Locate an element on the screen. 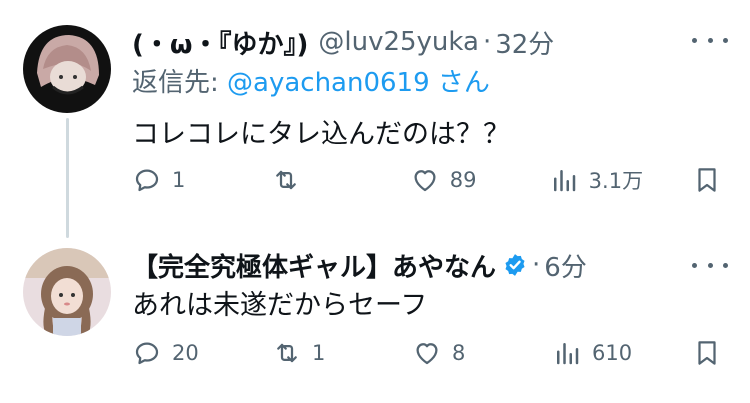 Image resolution: width=750 pixels, height=403 pixels. timestamp: 6分 is located at coordinates (565, 265).